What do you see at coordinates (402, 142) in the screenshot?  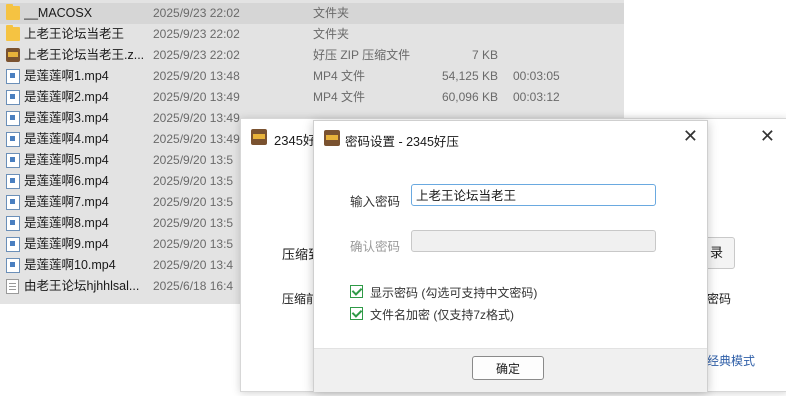 I see `dialog-title: 密码设置 - 2345好压` at bounding box center [402, 142].